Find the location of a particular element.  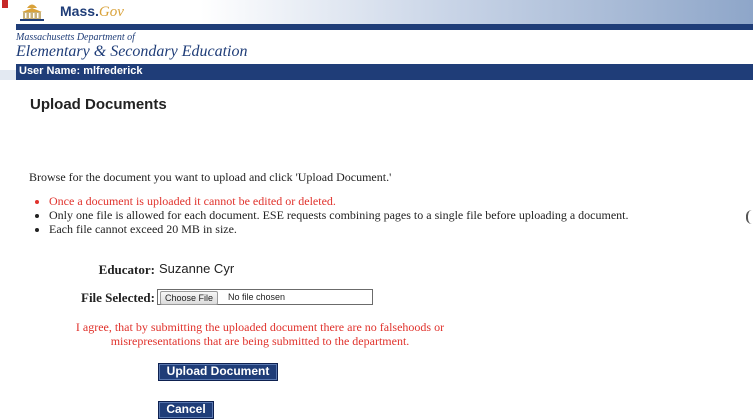

file-selected-label: File Selected: is located at coordinates (118, 297).